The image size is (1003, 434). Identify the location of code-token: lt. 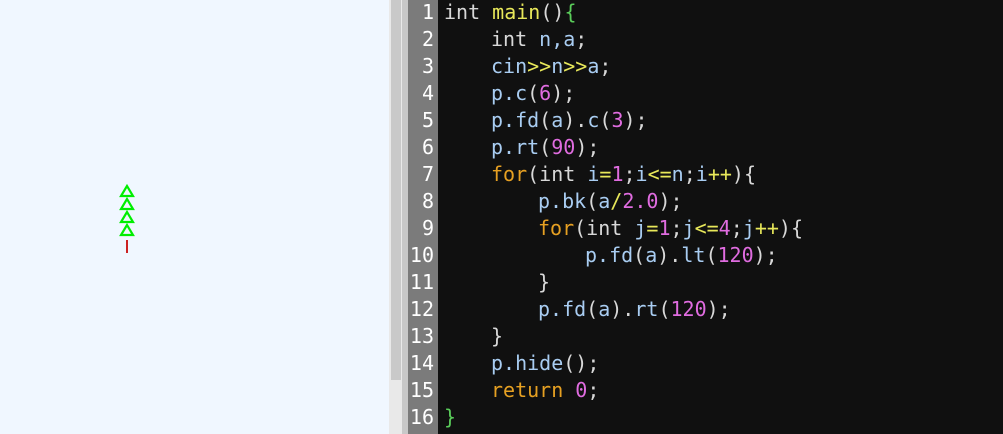
(693, 255).